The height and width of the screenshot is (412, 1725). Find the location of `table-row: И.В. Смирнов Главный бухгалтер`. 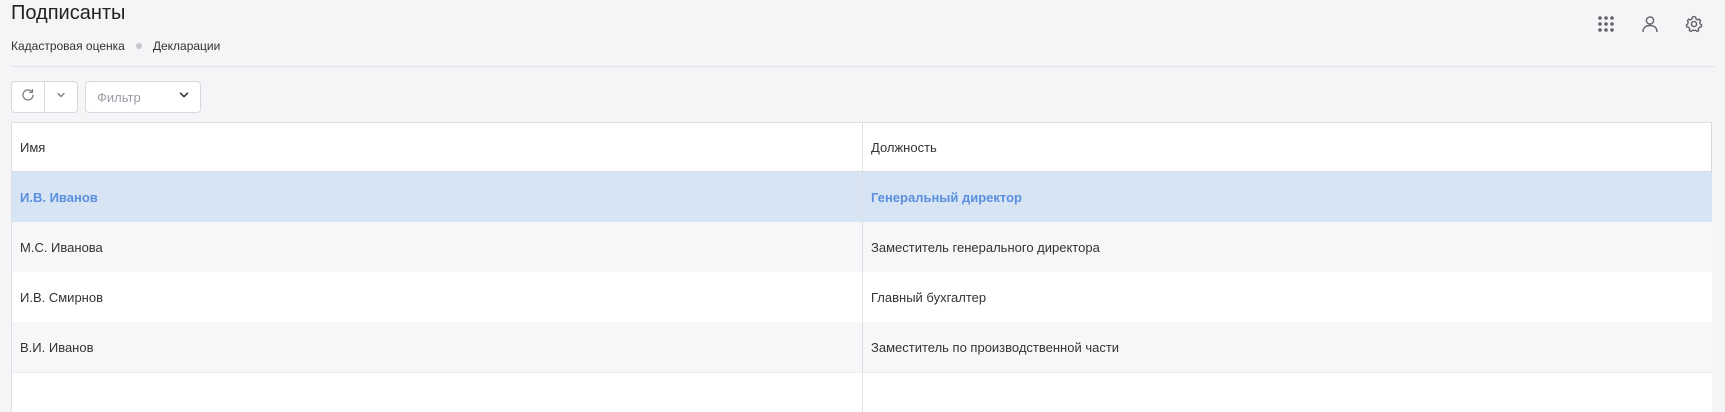

table-row: И.В. Смирнов Главный бухгалтер is located at coordinates (862, 297).